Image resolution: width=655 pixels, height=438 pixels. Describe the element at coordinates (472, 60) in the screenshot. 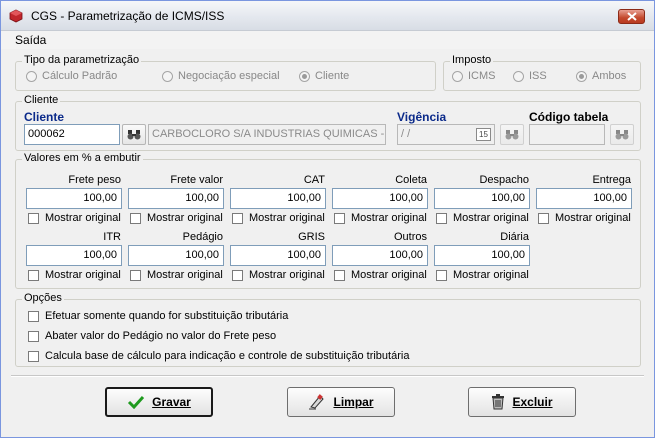

I see `imposto-legend: Imposto` at that location.